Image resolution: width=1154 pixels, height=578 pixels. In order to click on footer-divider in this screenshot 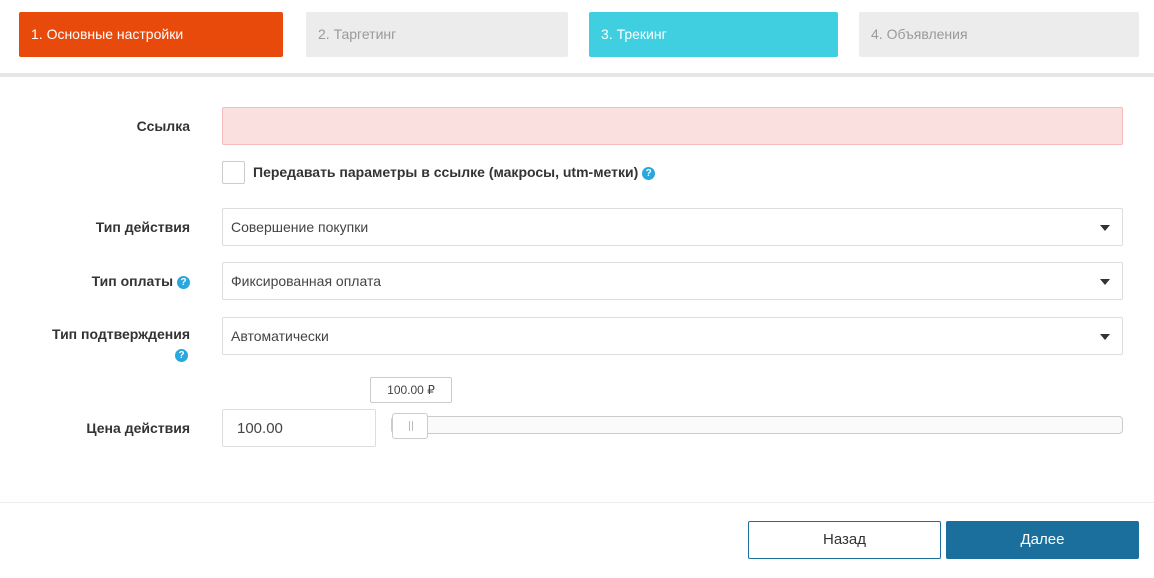, I will do `click(577, 502)`.